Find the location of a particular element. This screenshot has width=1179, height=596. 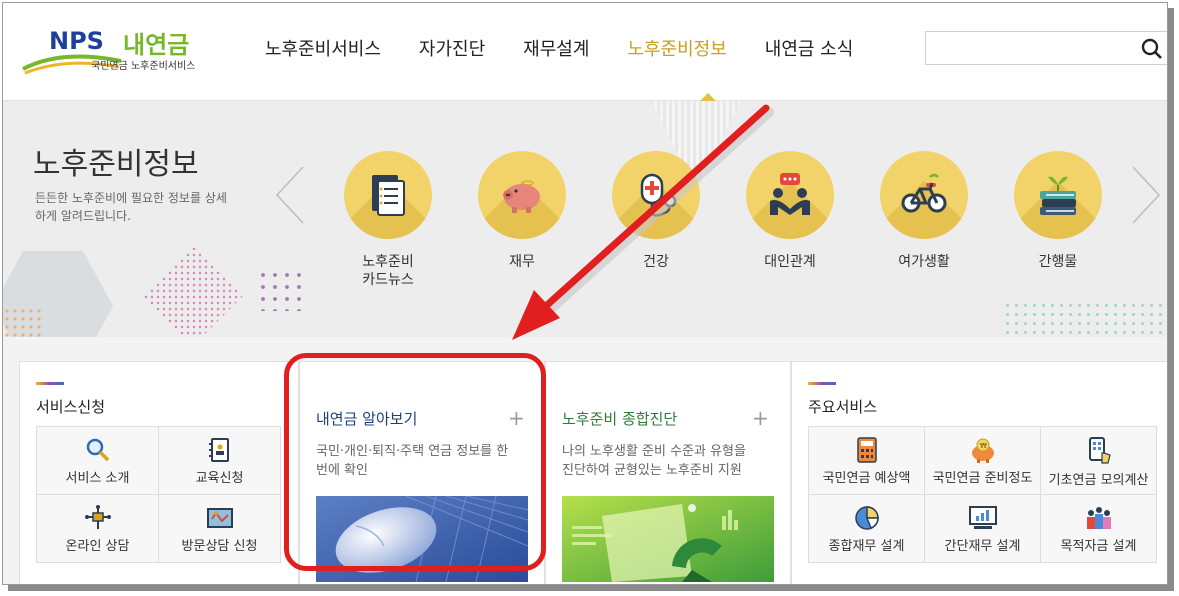

orange-dot-decoration is located at coordinates (23, 322).